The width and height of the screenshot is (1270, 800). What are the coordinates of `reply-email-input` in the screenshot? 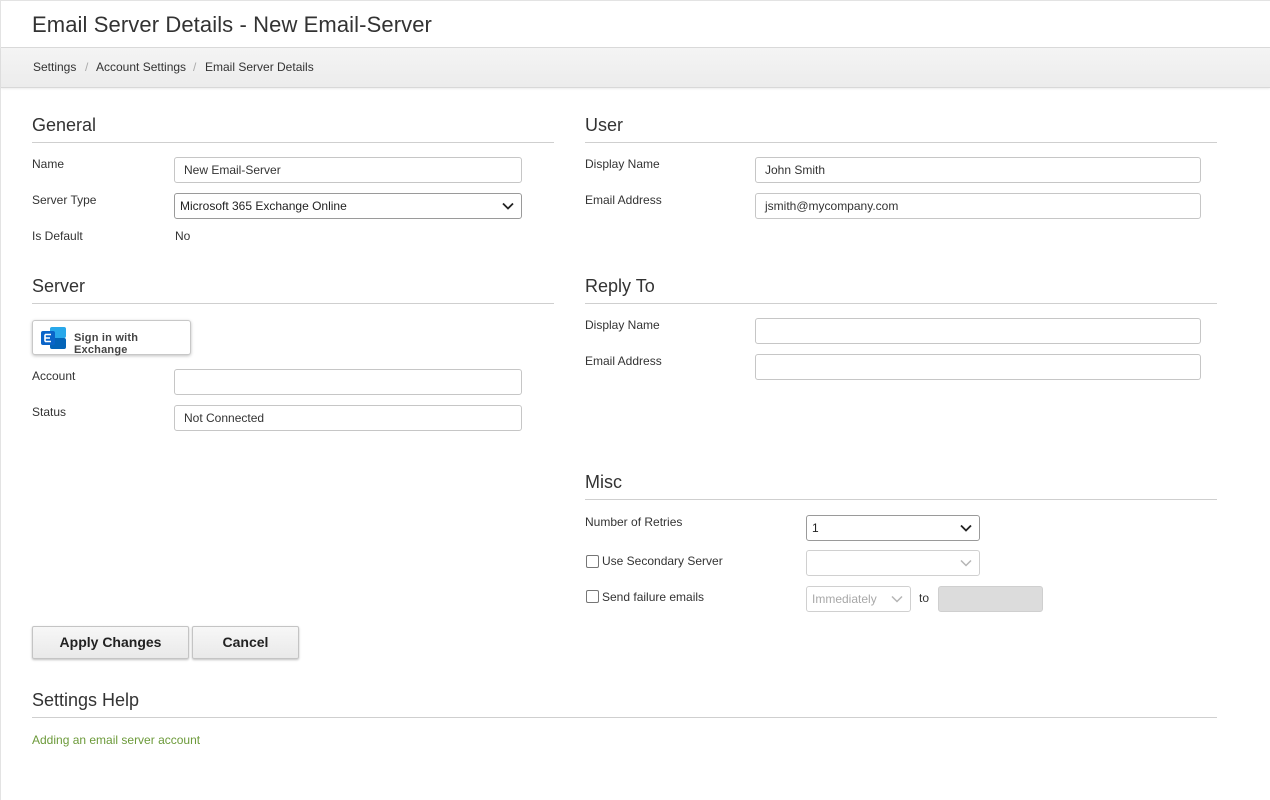 It's located at (978, 367).